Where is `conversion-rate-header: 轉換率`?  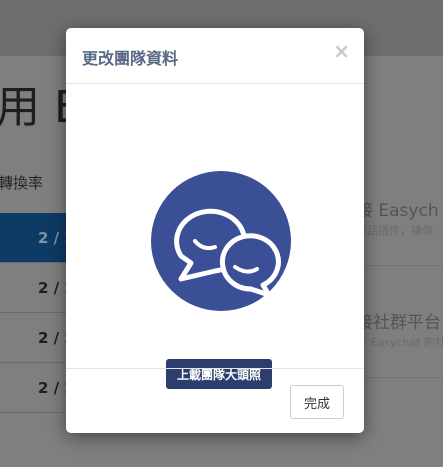
conversion-rate-header: 轉換率 is located at coordinates (22, 183).